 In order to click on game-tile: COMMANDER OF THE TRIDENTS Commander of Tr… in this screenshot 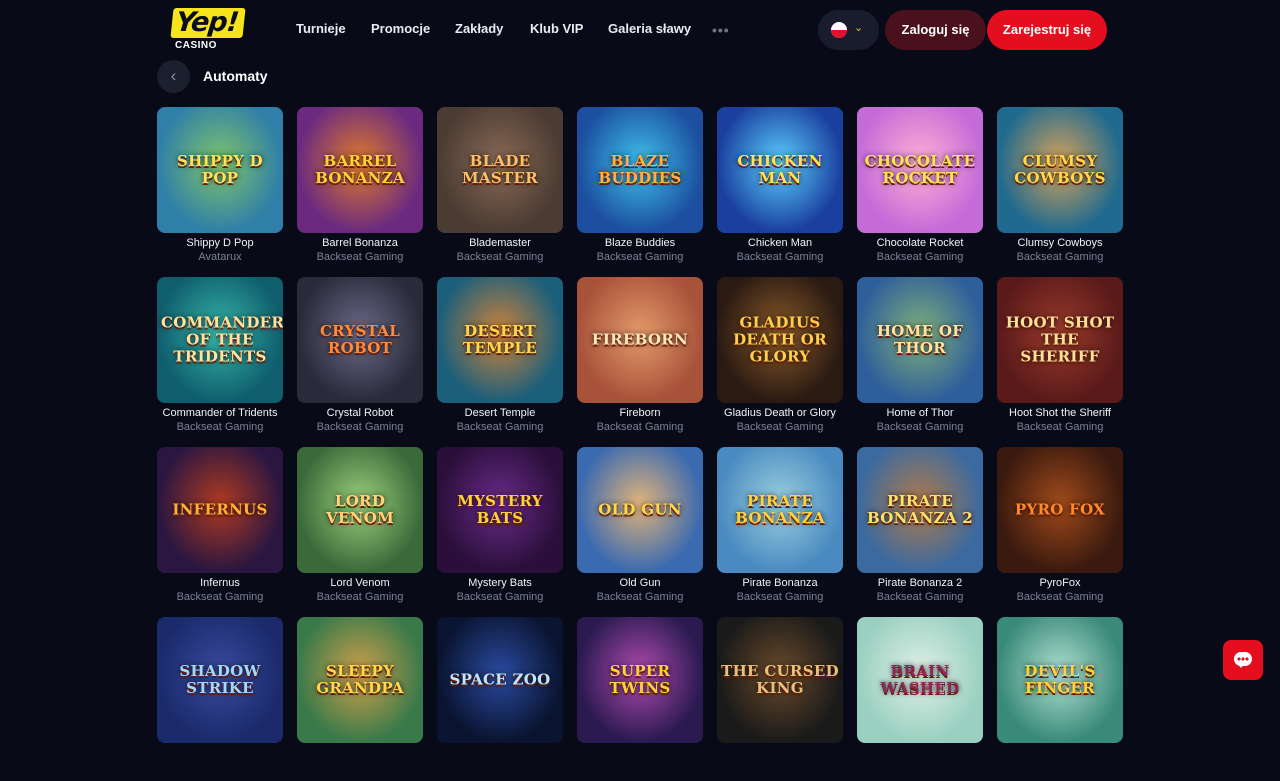, I will do `click(220, 359)`.